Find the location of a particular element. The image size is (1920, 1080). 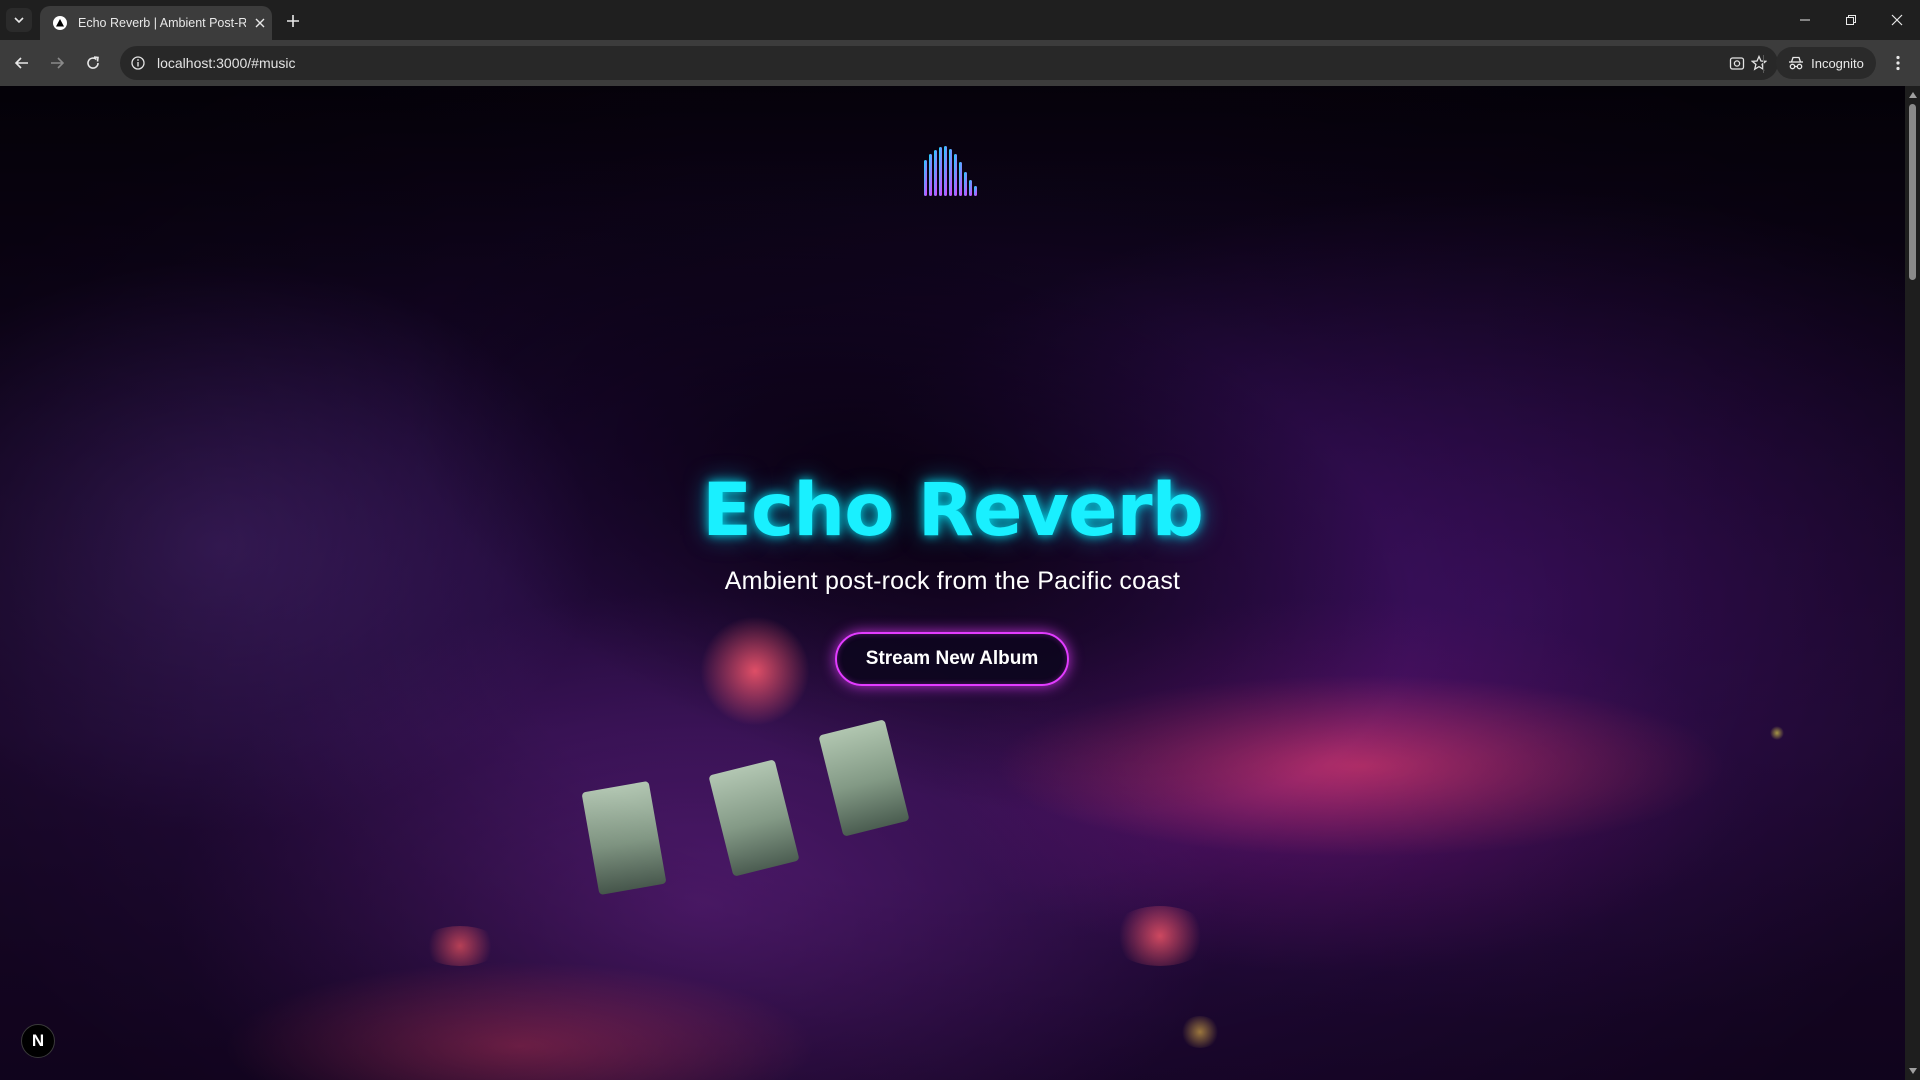

toolbar-divider is located at coordinates (1763, 64).